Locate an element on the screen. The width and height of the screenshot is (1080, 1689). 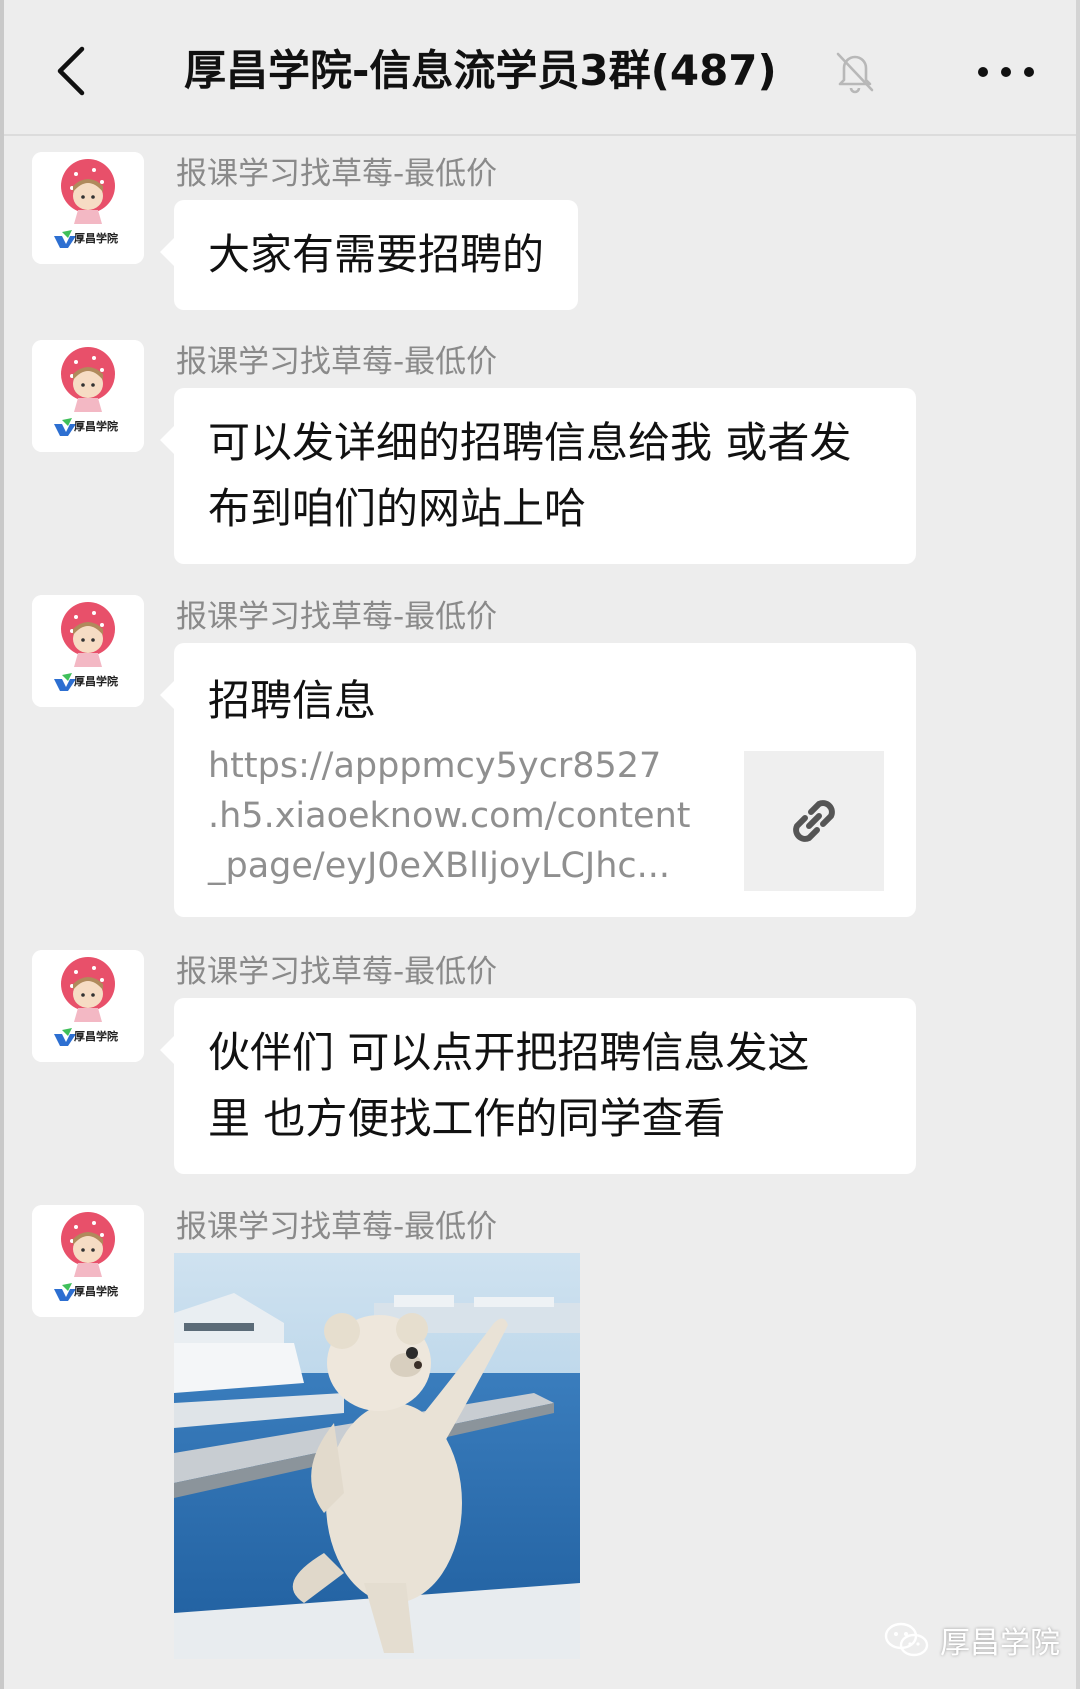
bell-off-icon is located at coordinates (855, 71).